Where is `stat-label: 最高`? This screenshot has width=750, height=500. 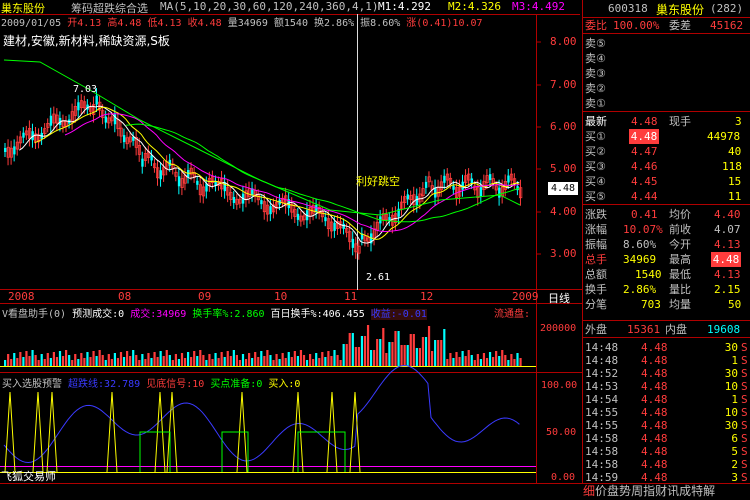 stat-label: 最高 is located at coordinates (680, 259).